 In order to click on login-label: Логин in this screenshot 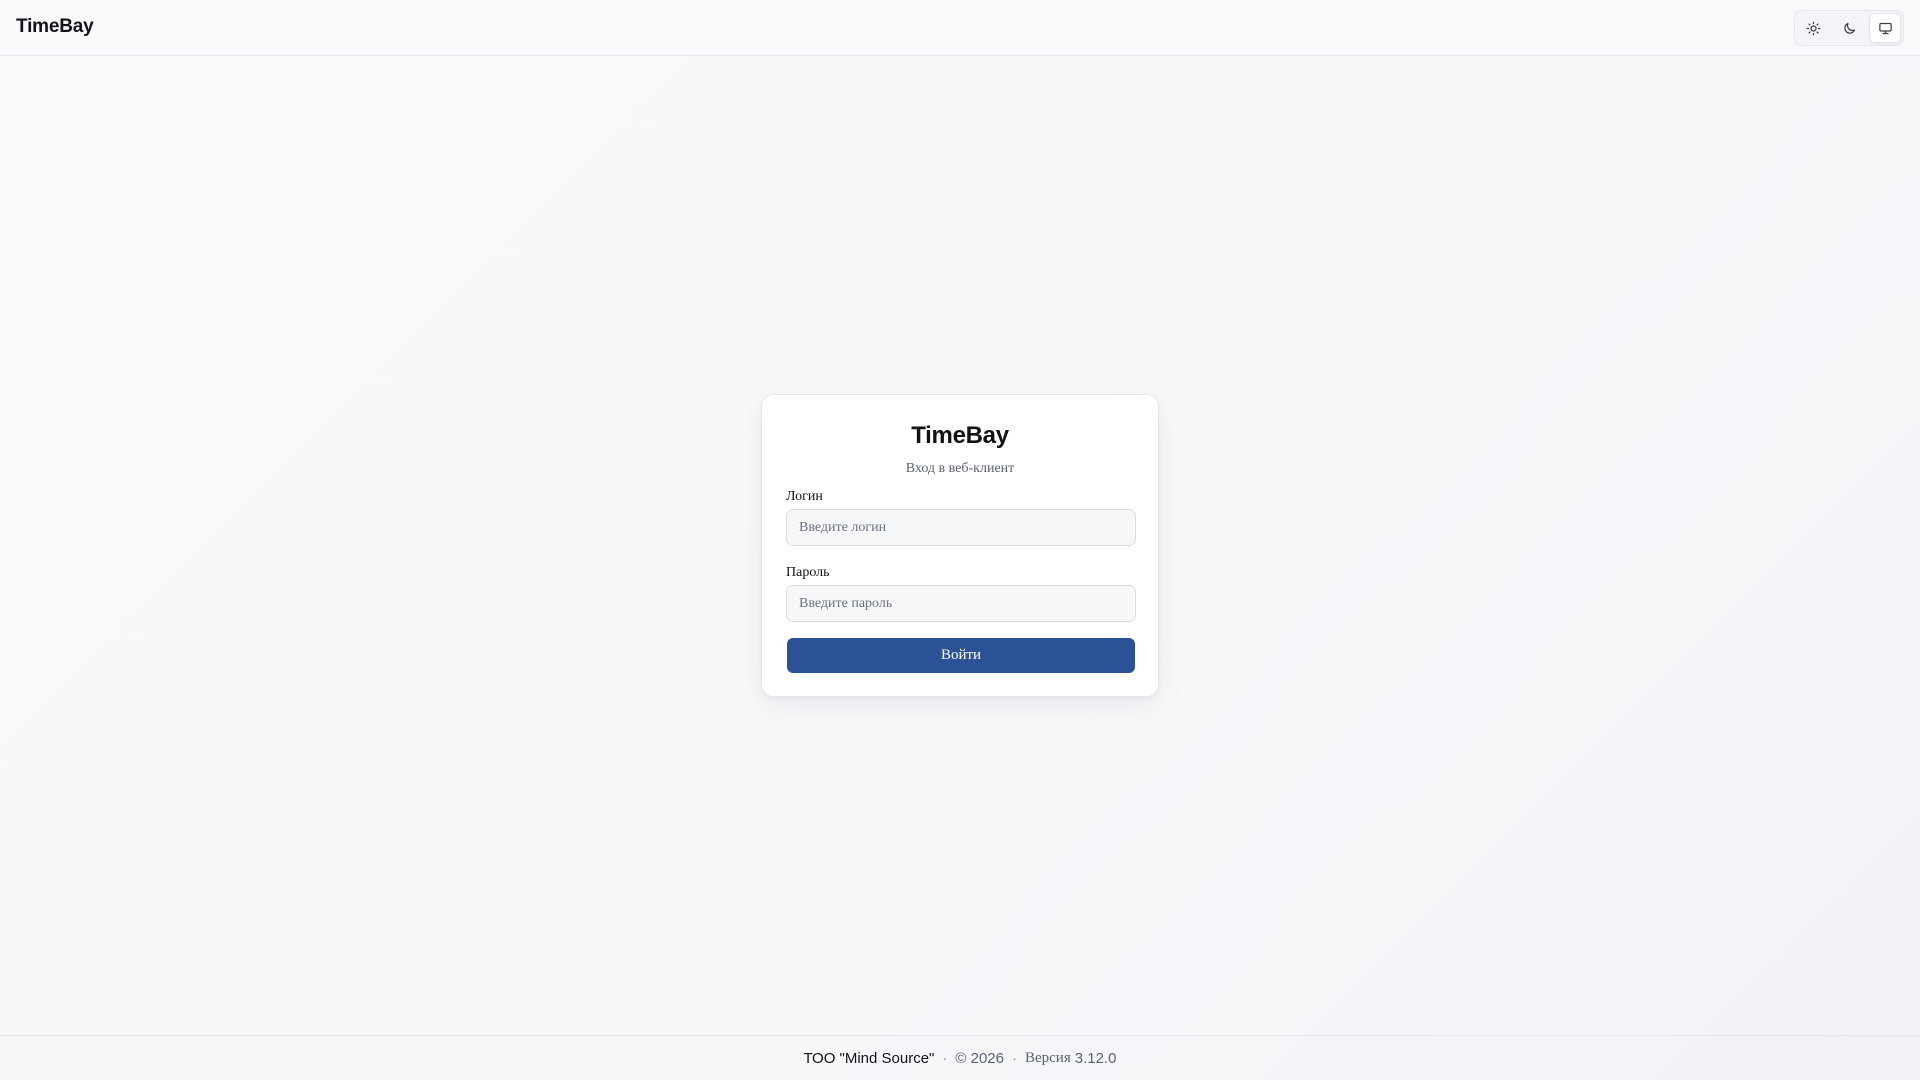, I will do `click(804, 496)`.